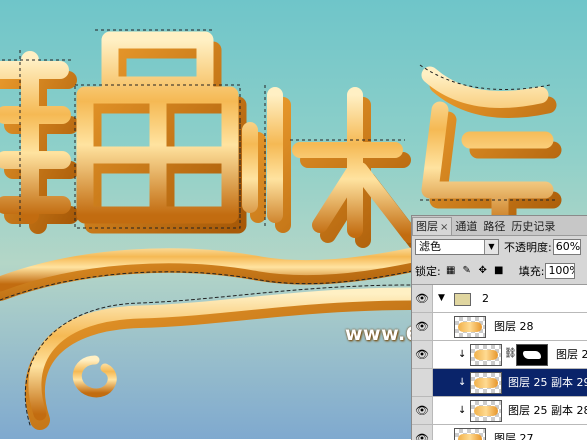  Describe the element at coordinates (514, 436) in the screenshot. I see `layer-name: 图层 27` at that location.